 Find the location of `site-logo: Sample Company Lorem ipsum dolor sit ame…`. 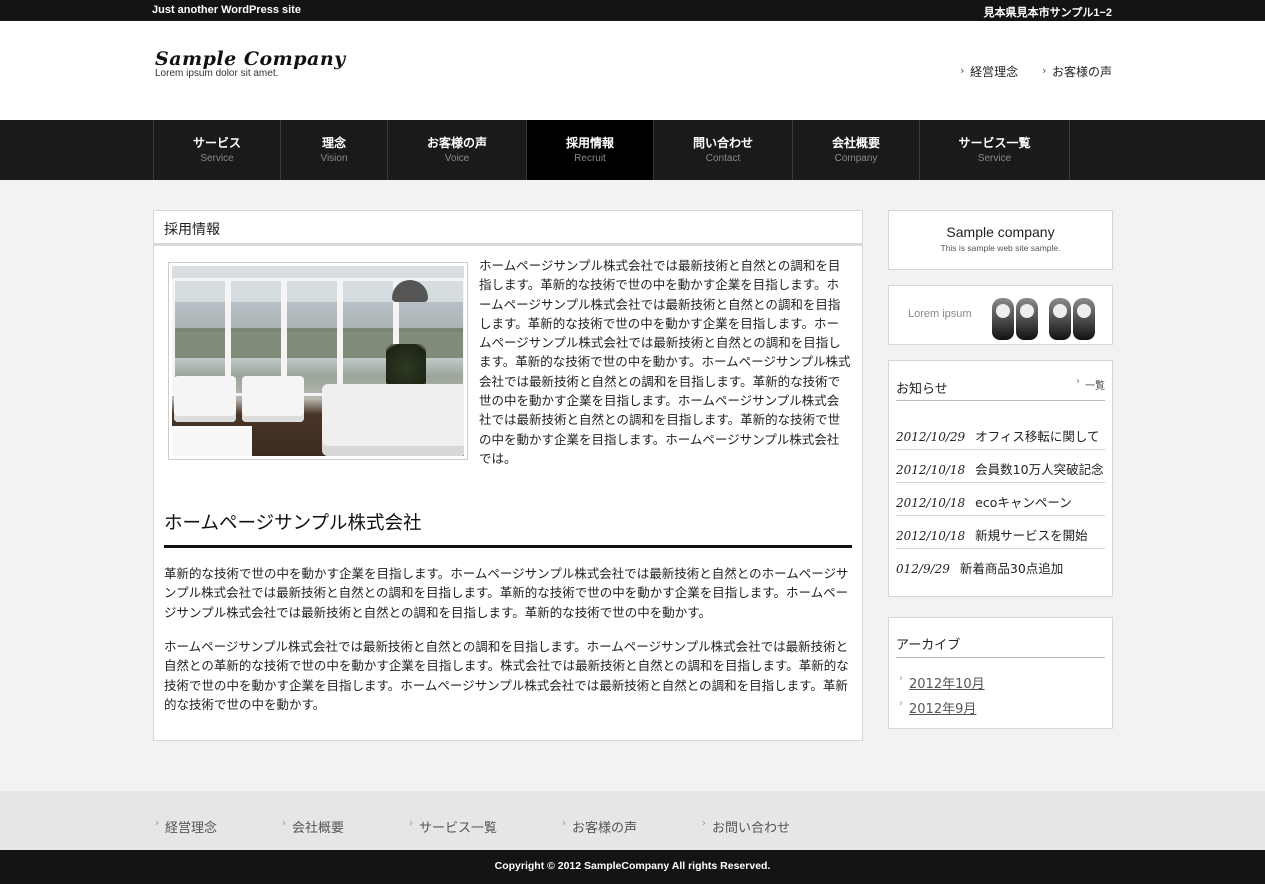

site-logo: Sample Company Lorem ipsum dolor sit ame… is located at coordinates (250, 63).